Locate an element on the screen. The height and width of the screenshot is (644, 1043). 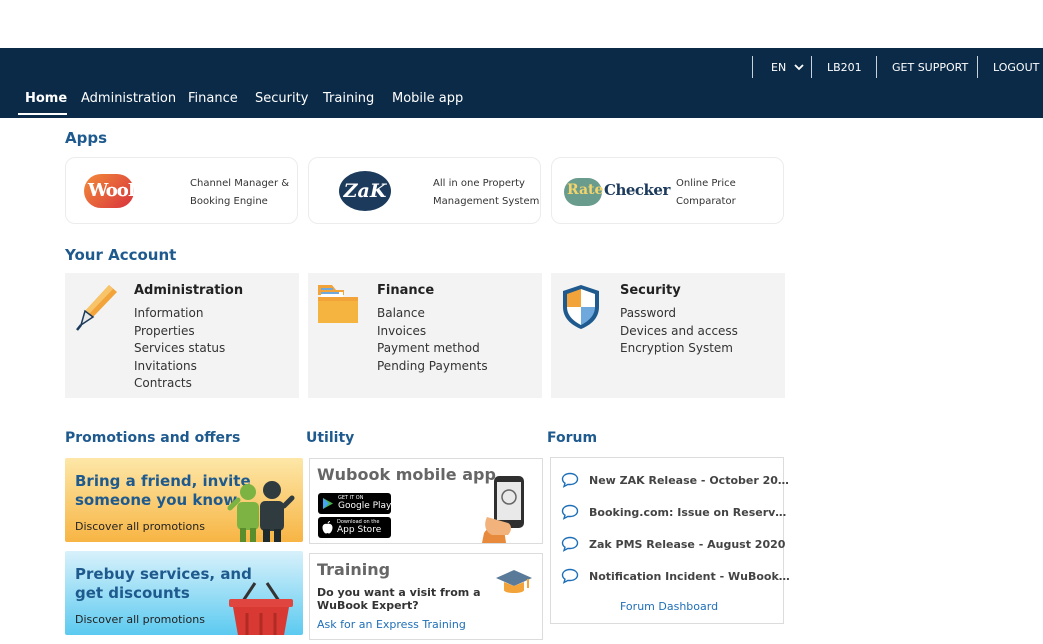
forum-topic: Zak PMS Release - August 2020 is located at coordinates (673, 544).